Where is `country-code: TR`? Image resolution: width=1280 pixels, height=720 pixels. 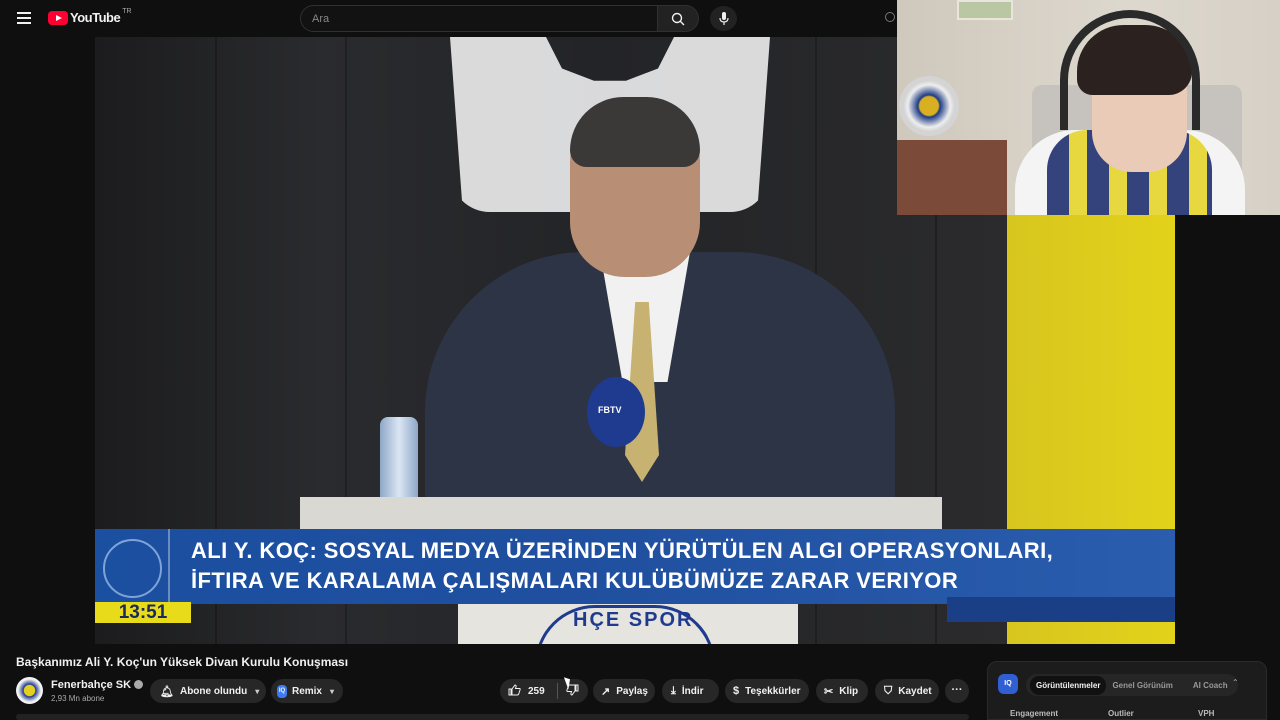 country-code: TR is located at coordinates (127, 11).